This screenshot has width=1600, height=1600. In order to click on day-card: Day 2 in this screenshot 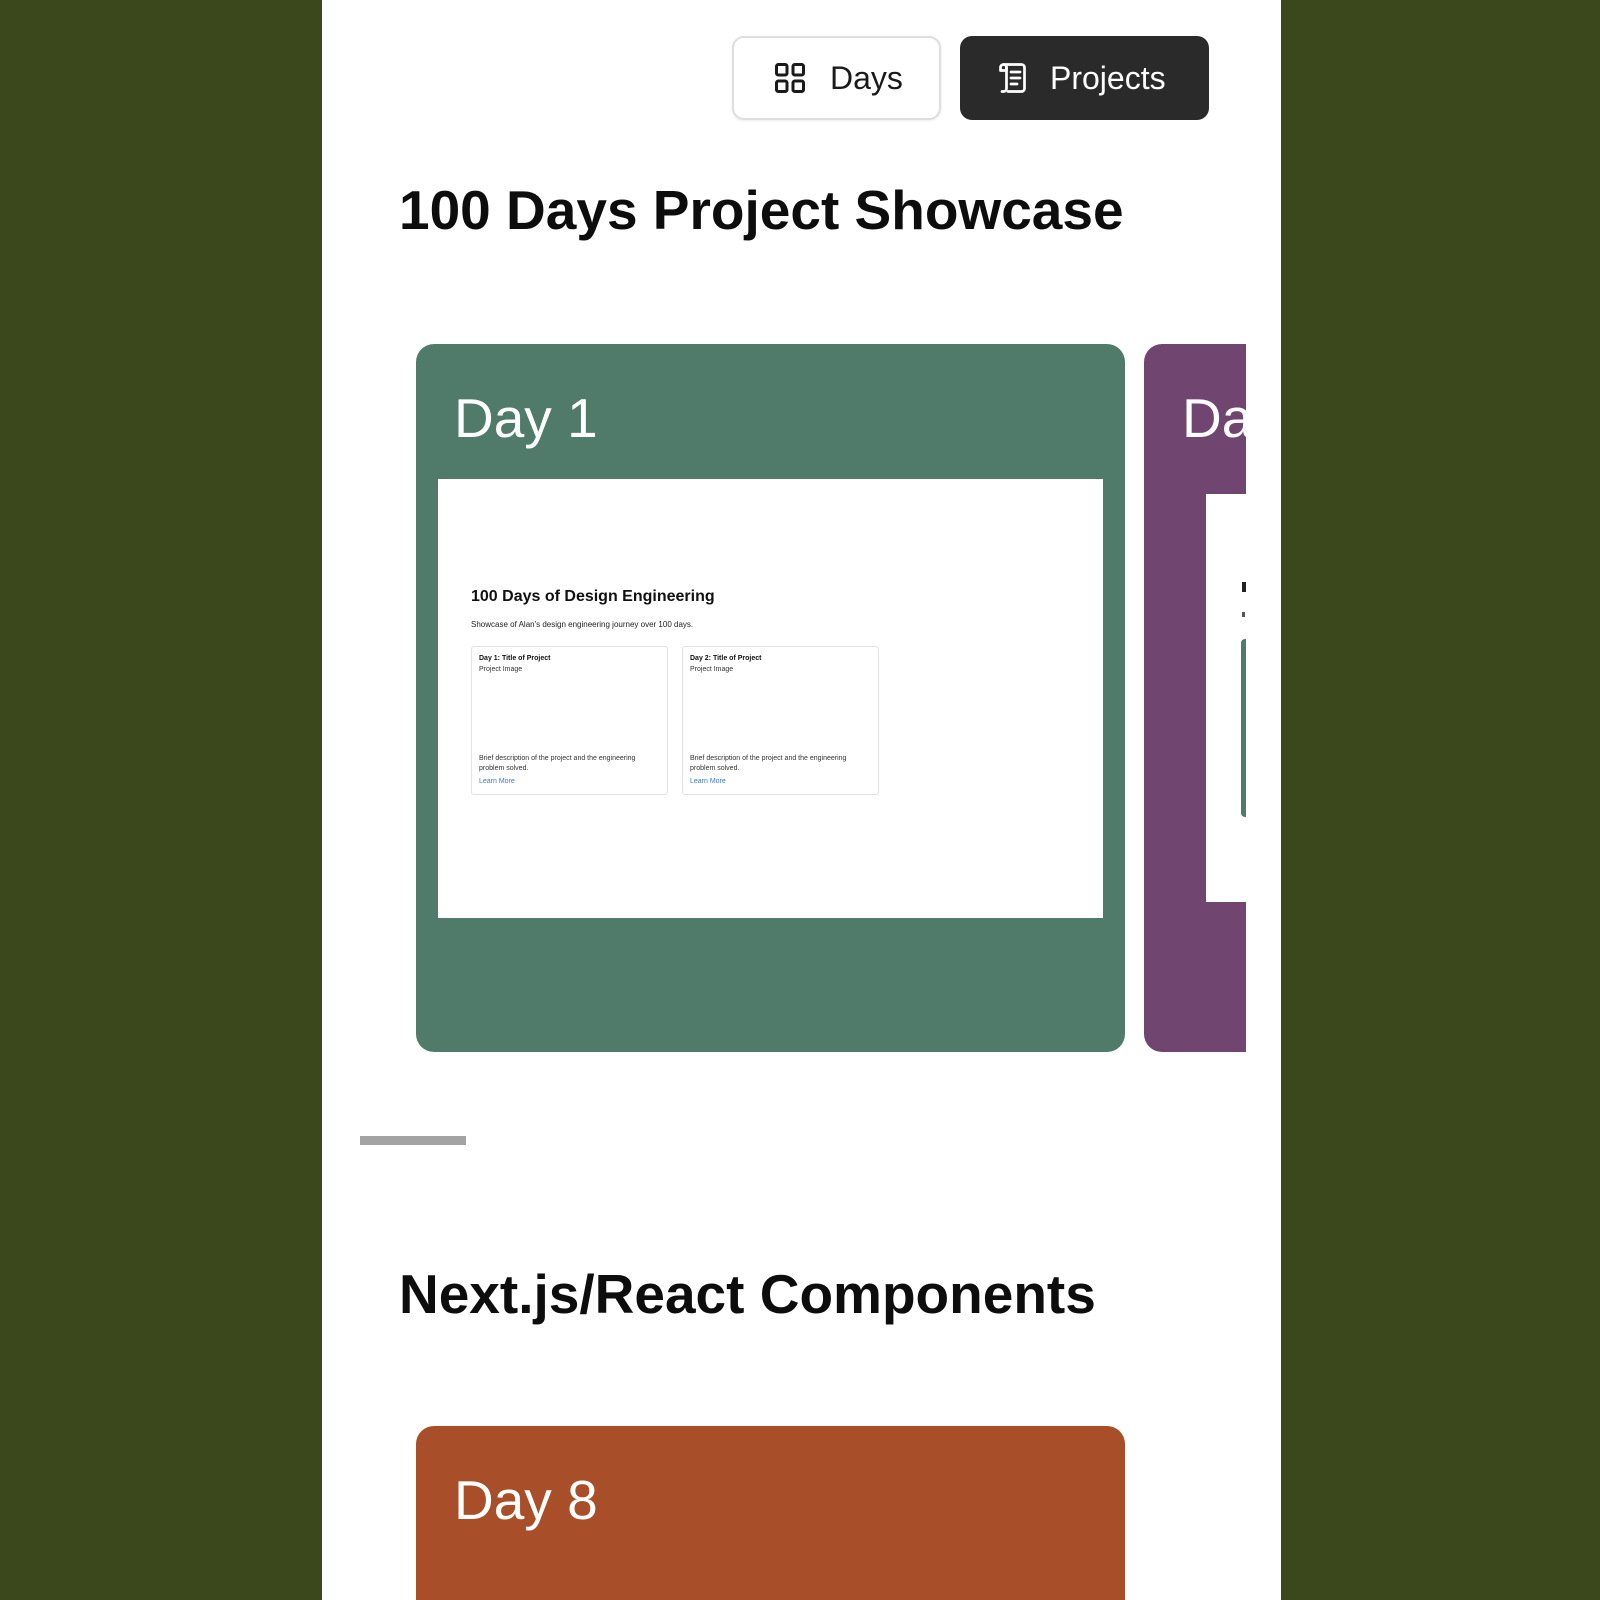, I will do `click(1195, 698)`.